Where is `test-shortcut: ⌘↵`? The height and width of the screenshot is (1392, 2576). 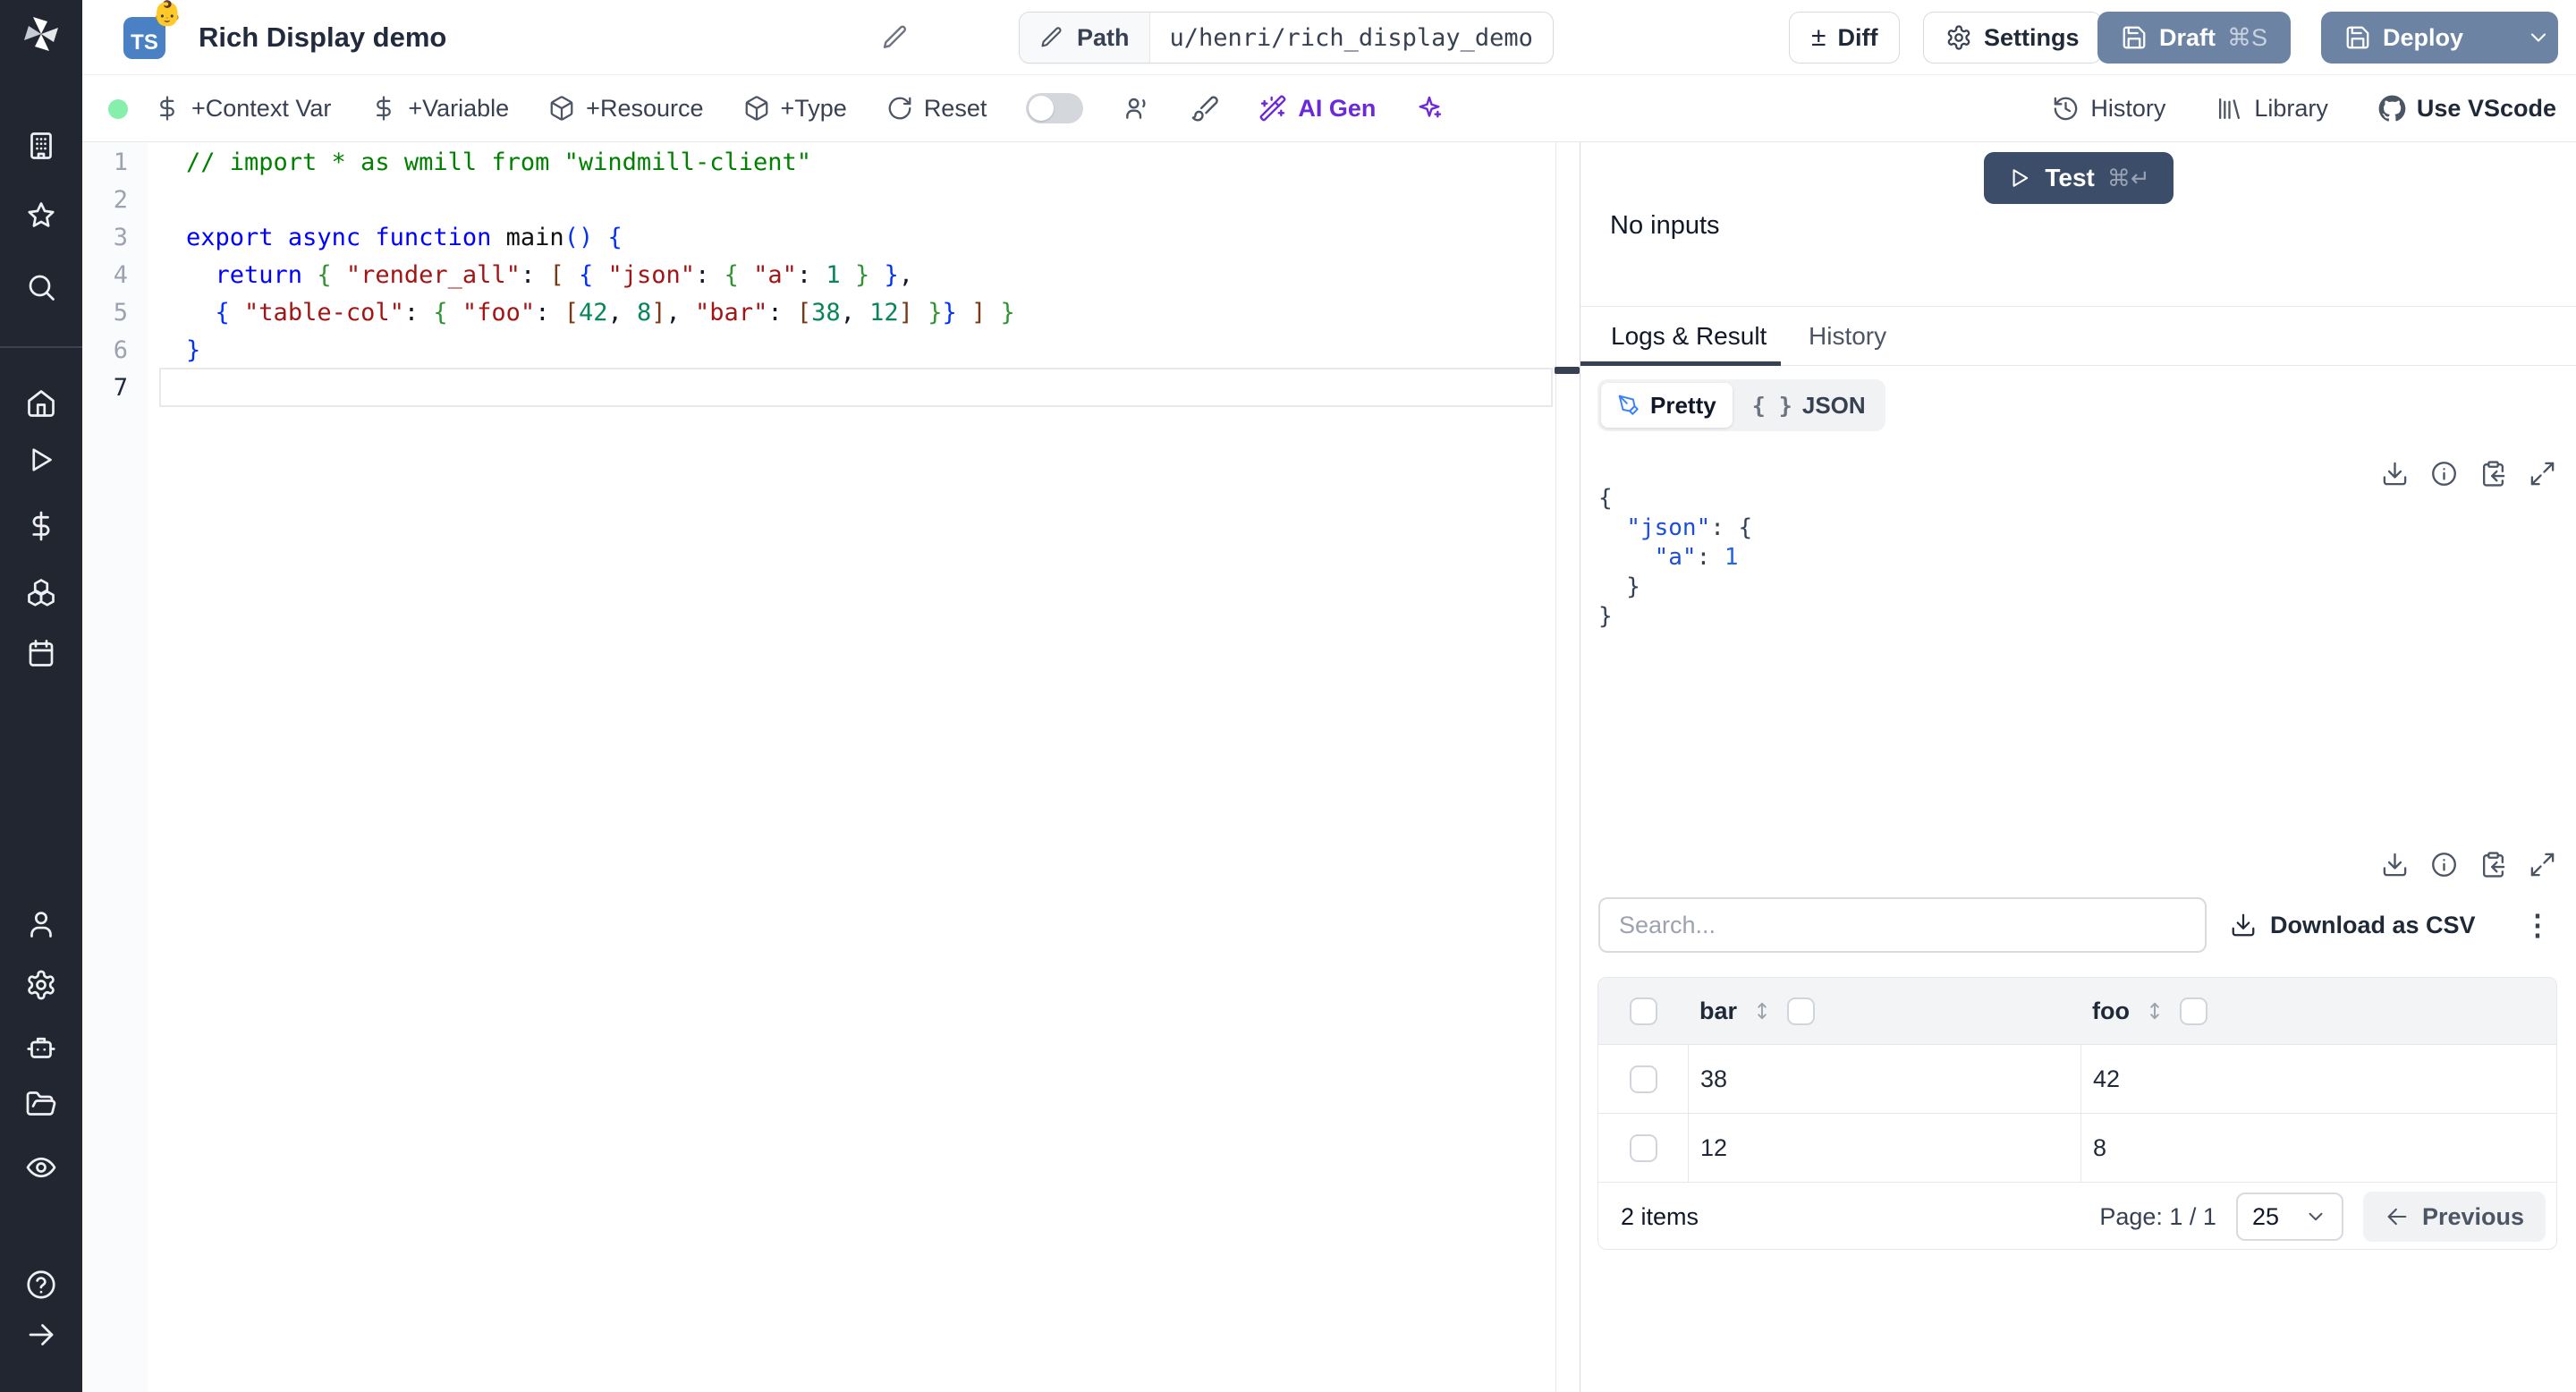
test-shortcut: ⌘↵ is located at coordinates (2128, 177).